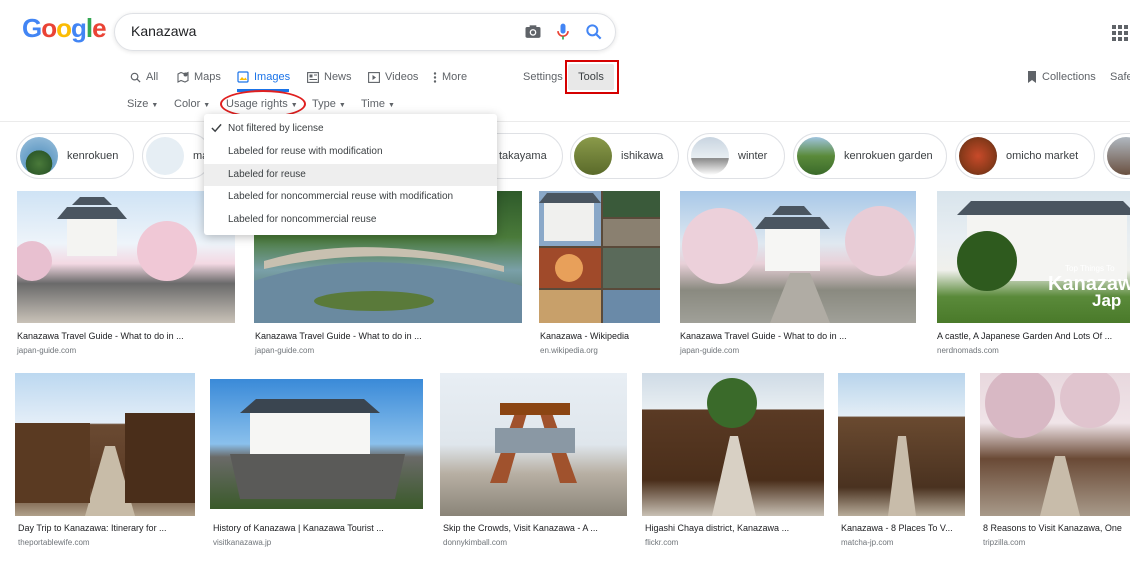 The width and height of the screenshot is (1130, 562). Describe the element at coordinates (565, 121) in the screenshot. I see `header-divider` at that location.